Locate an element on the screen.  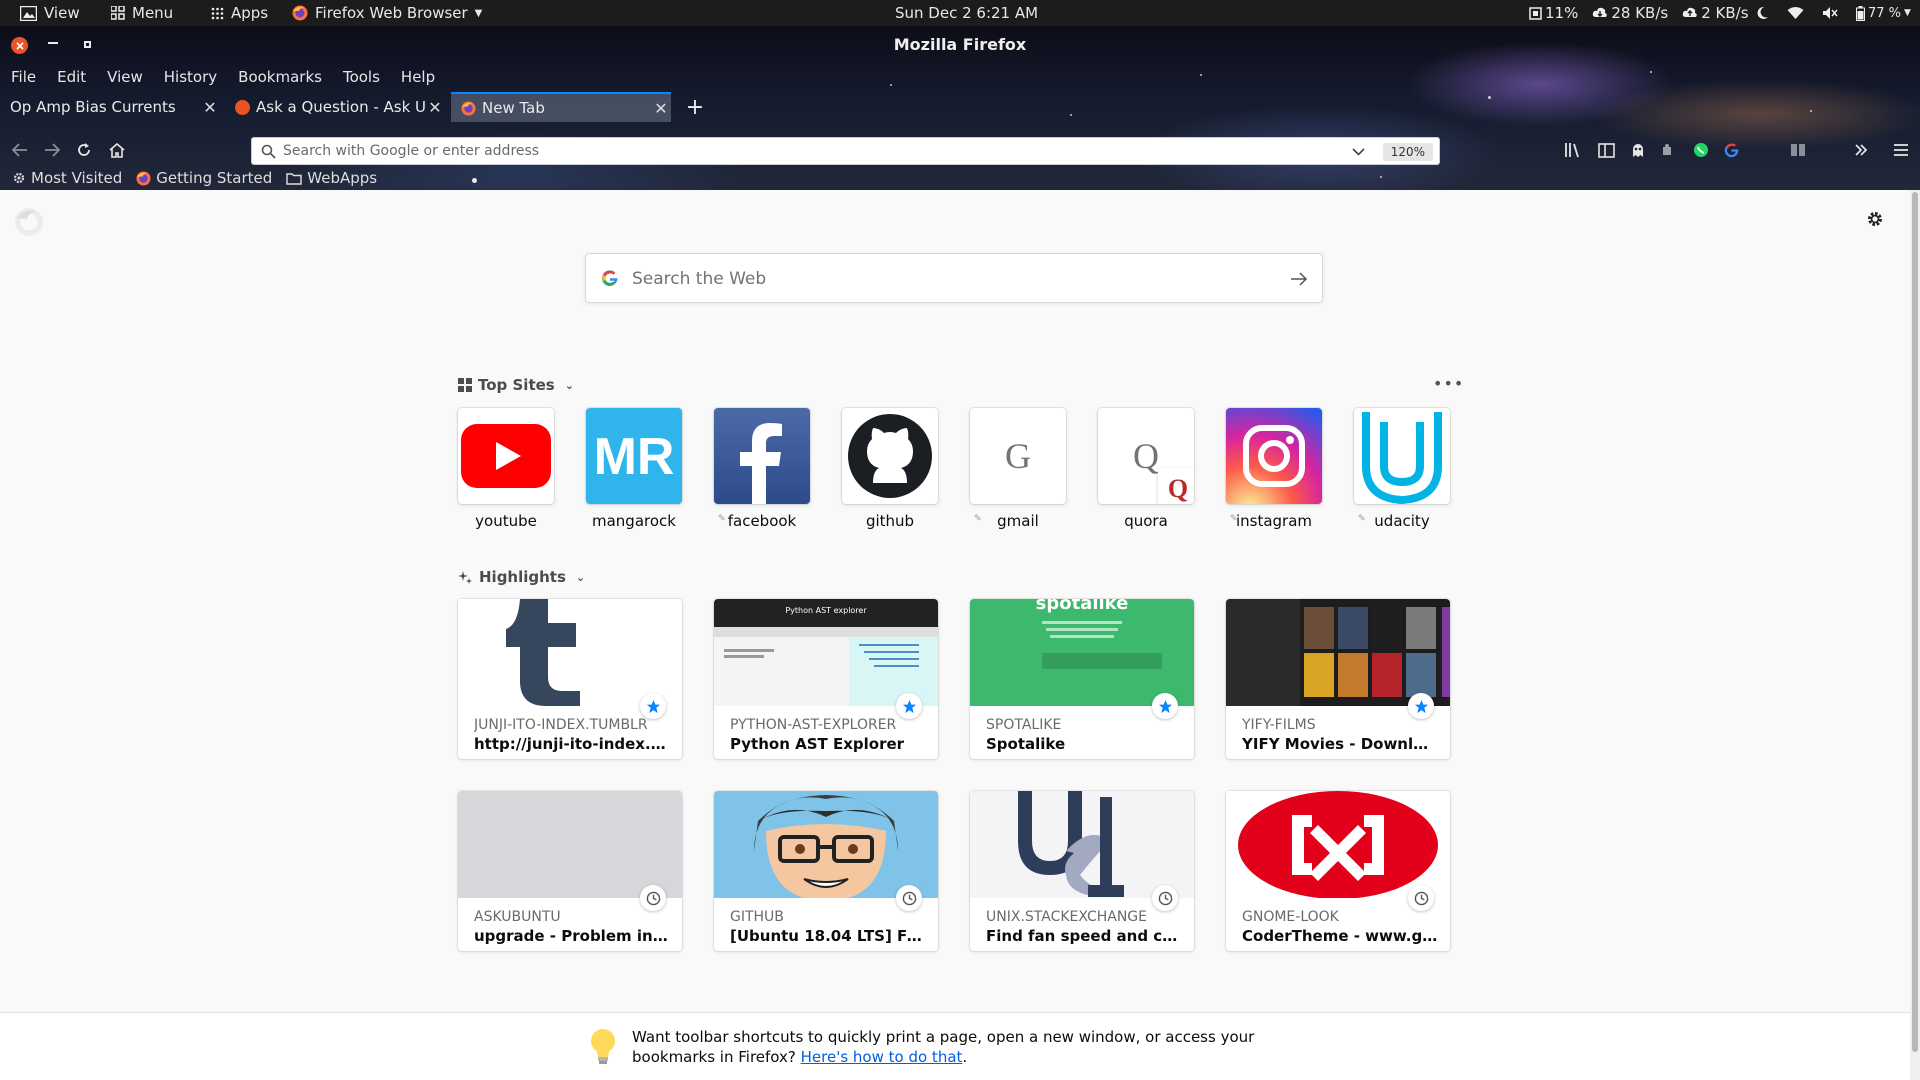
back-button is located at coordinates (20, 150).